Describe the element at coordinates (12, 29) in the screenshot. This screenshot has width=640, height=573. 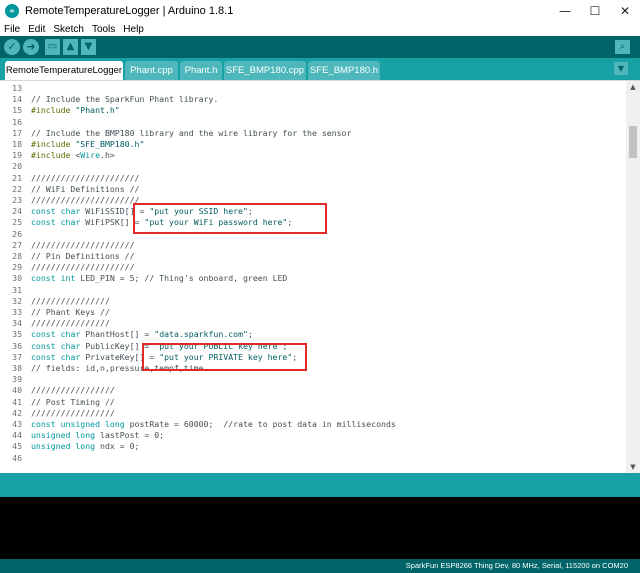
I see `menu-file: File` at that location.